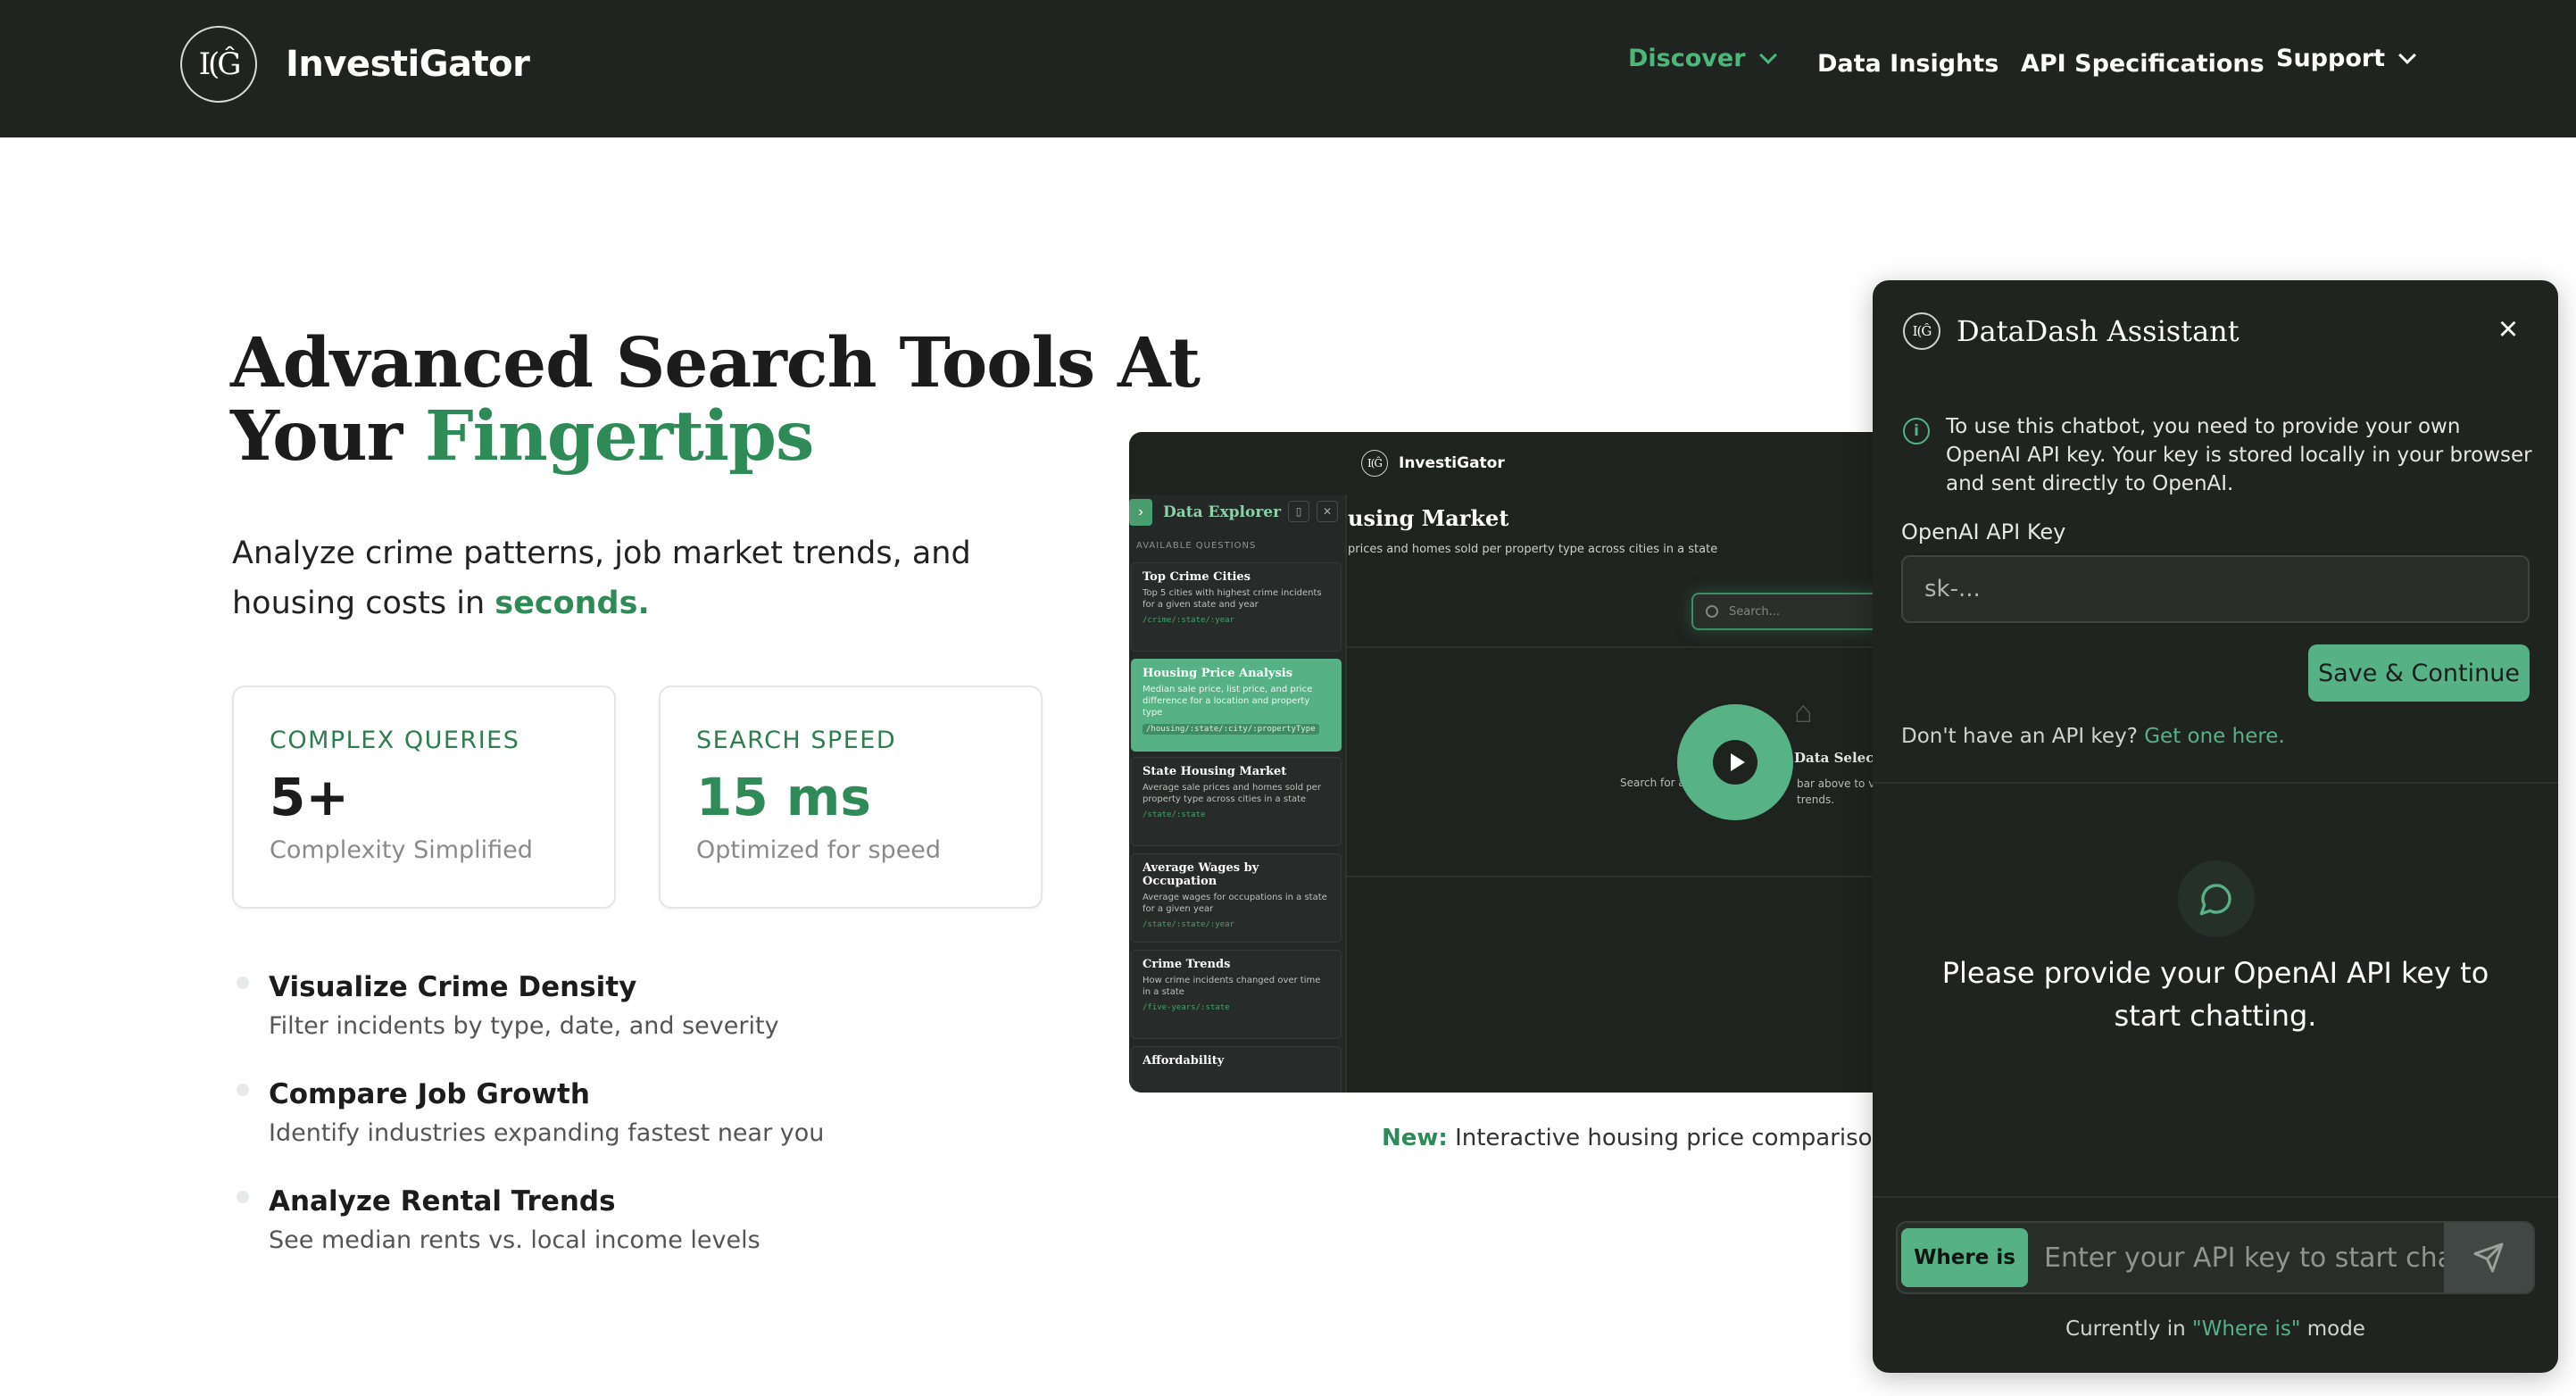 The height and width of the screenshot is (1396, 2576). What do you see at coordinates (408, 64) in the screenshot?
I see `brand-name: InvestiGator` at bounding box center [408, 64].